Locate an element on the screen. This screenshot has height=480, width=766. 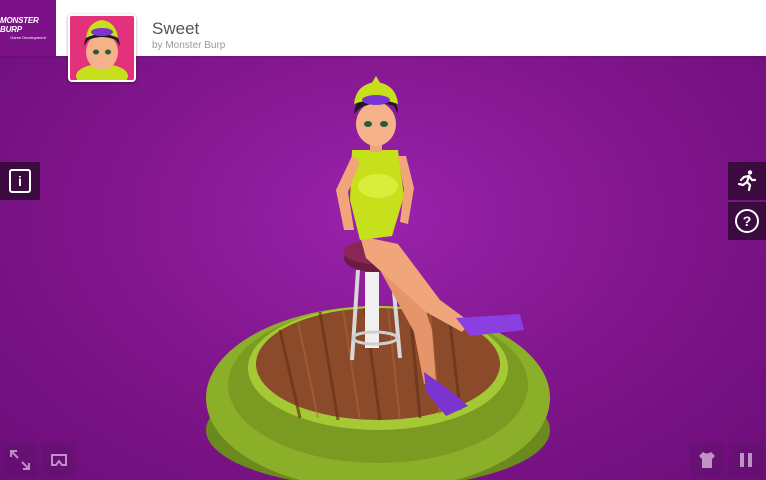
shirt-icon is located at coordinates (707, 460).